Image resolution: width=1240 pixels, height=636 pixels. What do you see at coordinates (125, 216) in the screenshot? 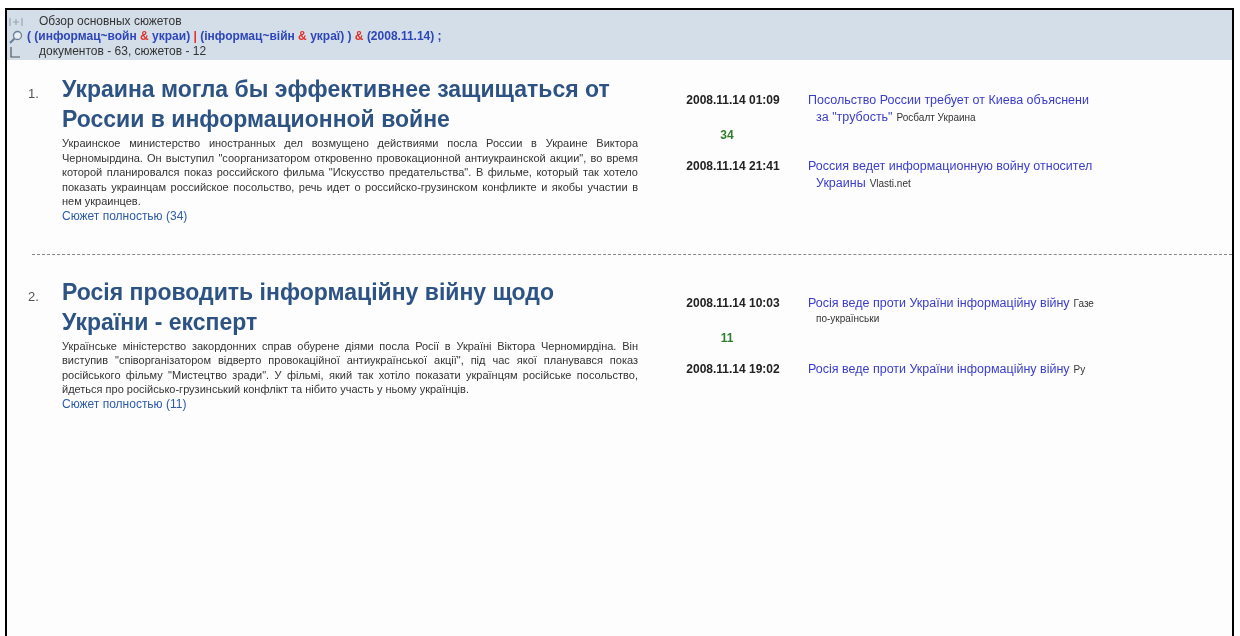
I see `story-full-link: Сюжет полностью (34)` at bounding box center [125, 216].